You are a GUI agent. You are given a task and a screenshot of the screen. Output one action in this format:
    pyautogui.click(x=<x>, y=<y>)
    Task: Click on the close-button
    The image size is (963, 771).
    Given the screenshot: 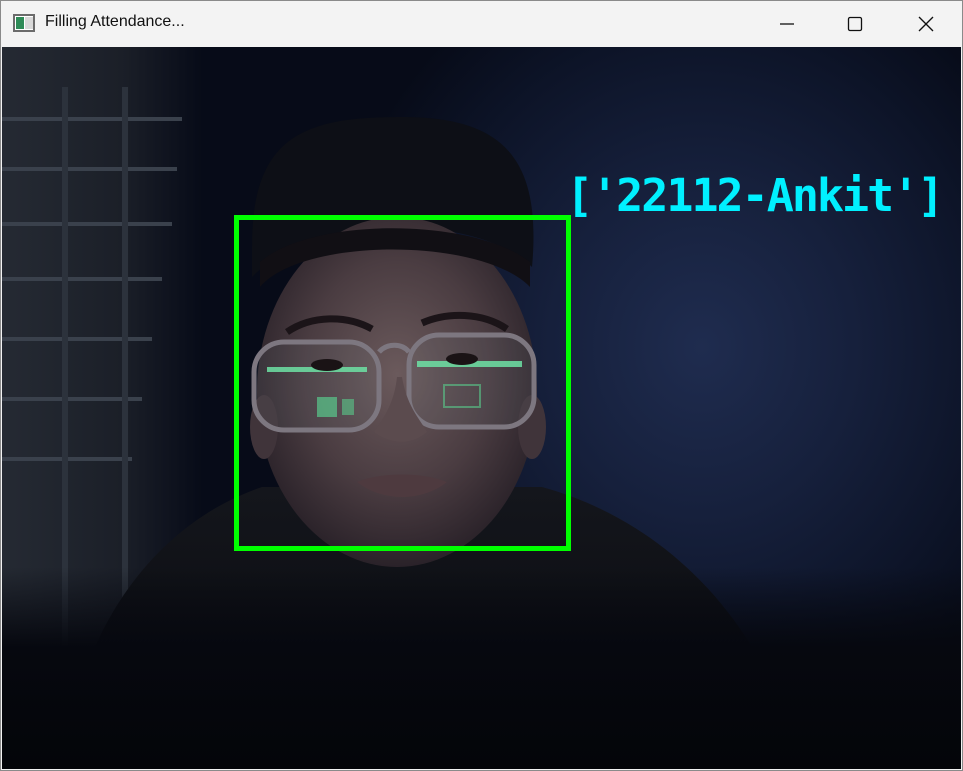 What is the action you would take?
    pyautogui.click(x=926, y=24)
    